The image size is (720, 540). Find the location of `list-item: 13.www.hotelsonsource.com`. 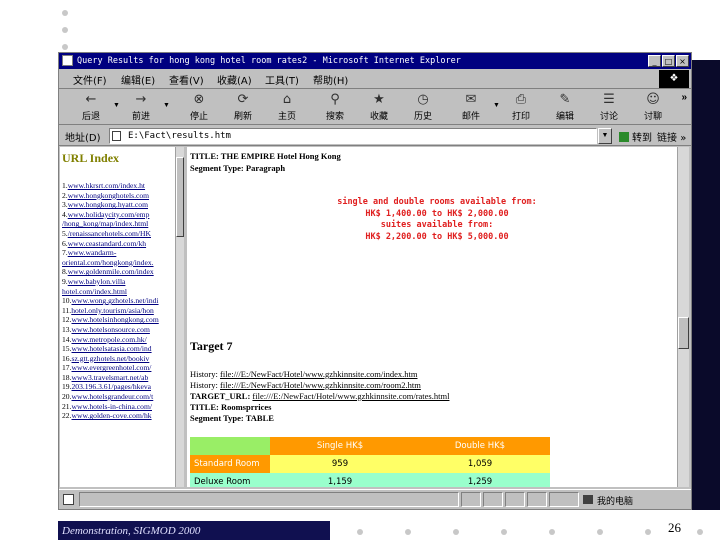

list-item: 13.www.hotelsonsource.com is located at coordinates (118, 330).